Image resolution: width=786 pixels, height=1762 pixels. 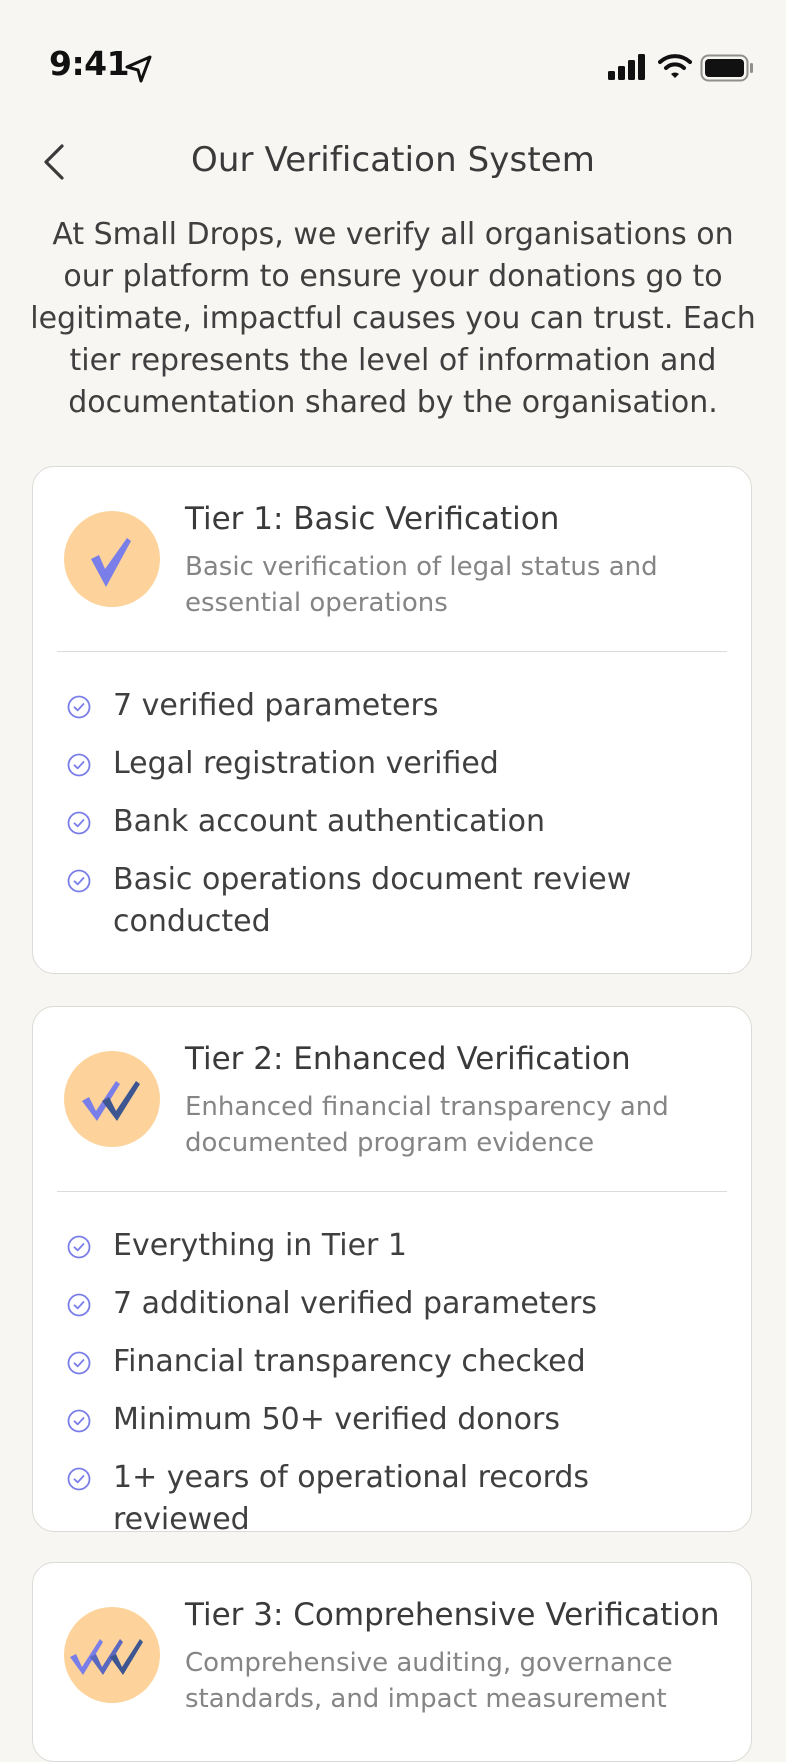 What do you see at coordinates (408, 1059) in the screenshot?
I see `tier-title: Tier 2: Enhanced Verification` at bounding box center [408, 1059].